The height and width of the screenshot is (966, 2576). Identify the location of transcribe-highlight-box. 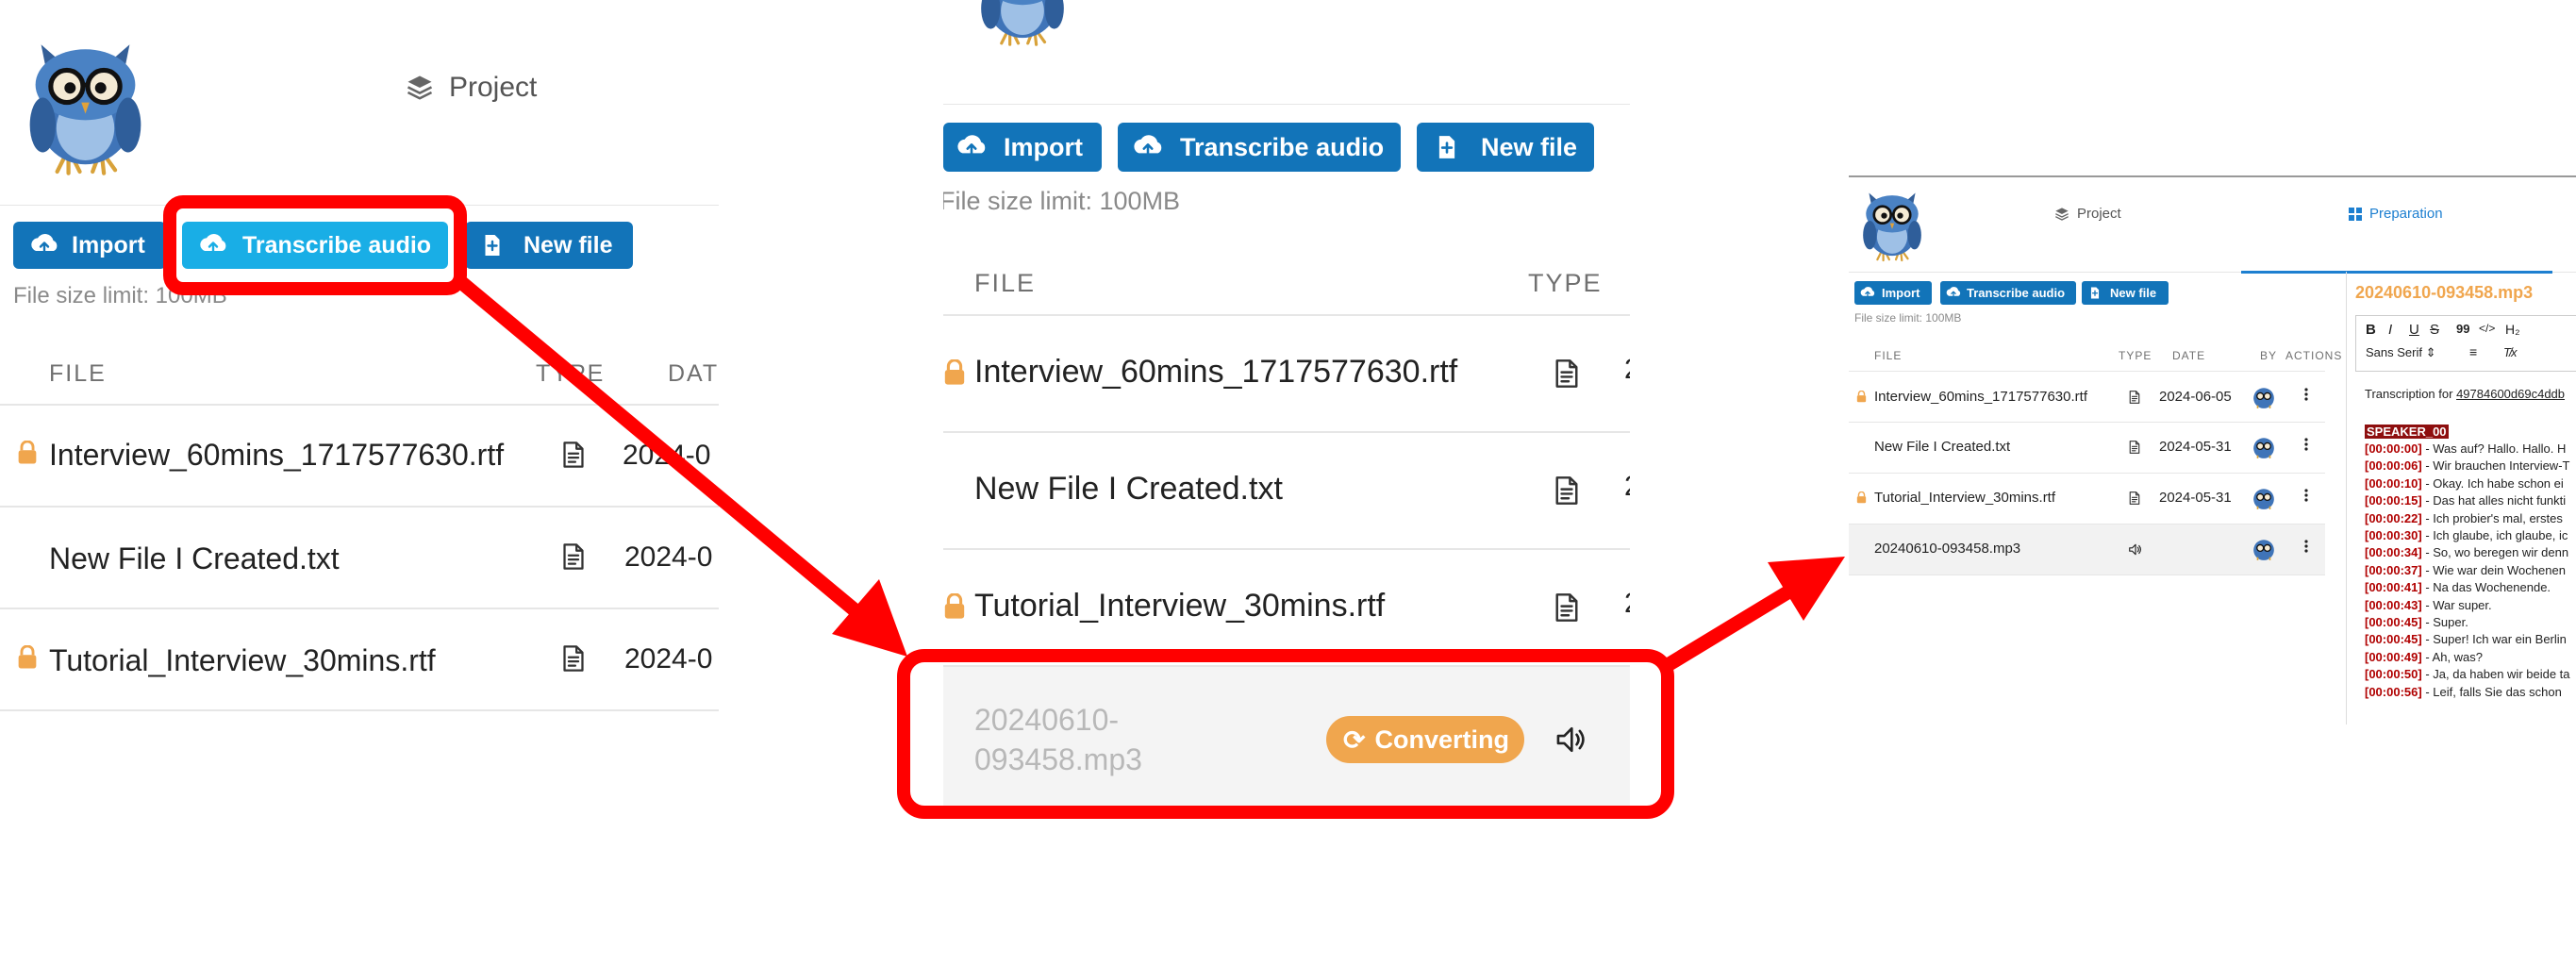
(315, 245).